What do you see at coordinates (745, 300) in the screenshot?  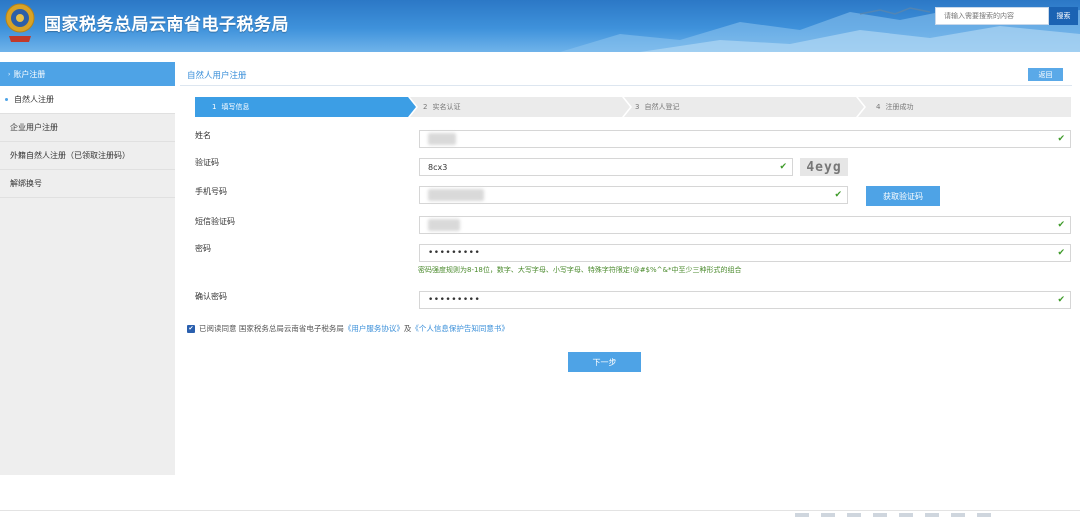 I see `confirm-password-field: ••••••••• ✔` at bounding box center [745, 300].